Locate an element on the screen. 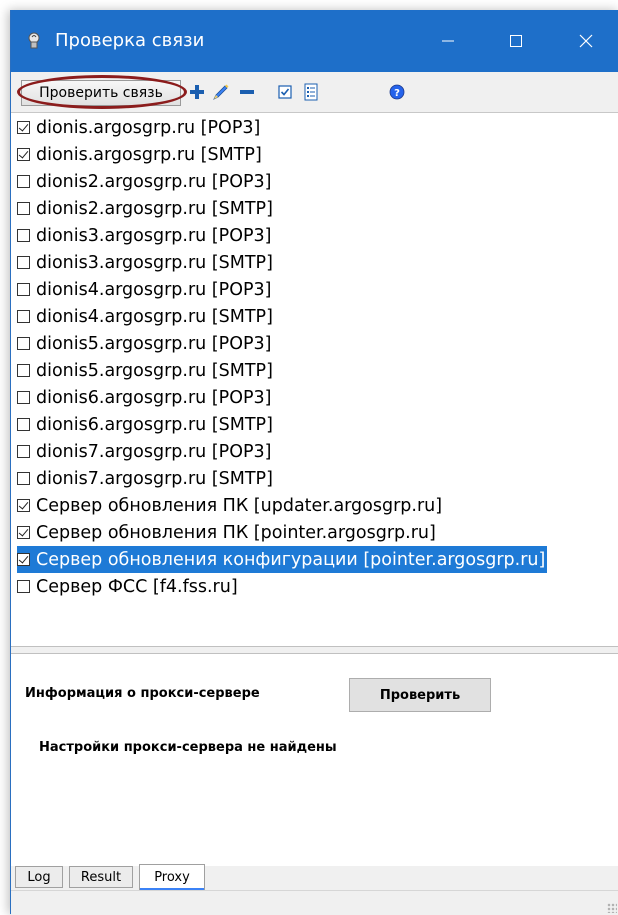 The image size is (618, 915). maximize-icon is located at coordinates (516, 41).